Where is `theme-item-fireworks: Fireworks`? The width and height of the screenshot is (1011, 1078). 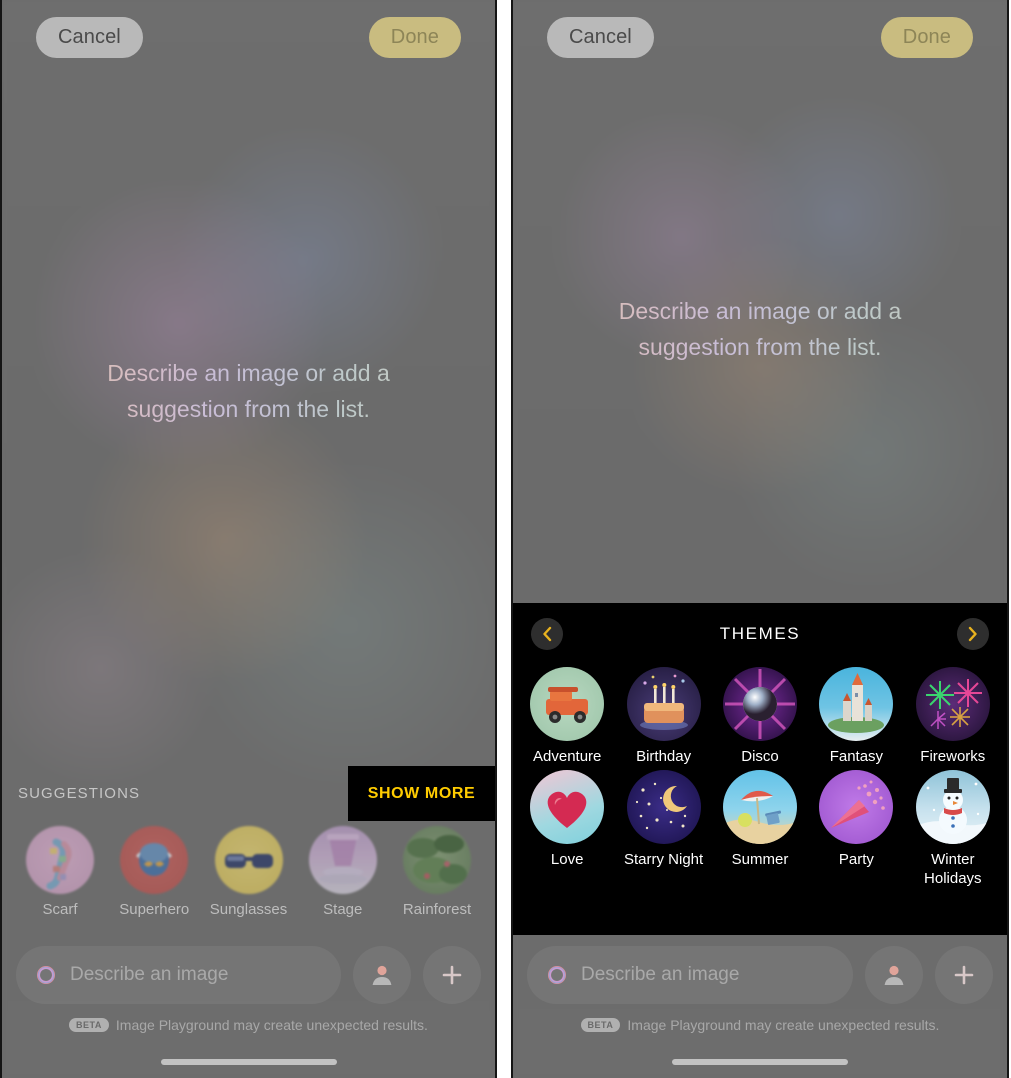 theme-item-fireworks: Fireworks is located at coordinates (953, 715).